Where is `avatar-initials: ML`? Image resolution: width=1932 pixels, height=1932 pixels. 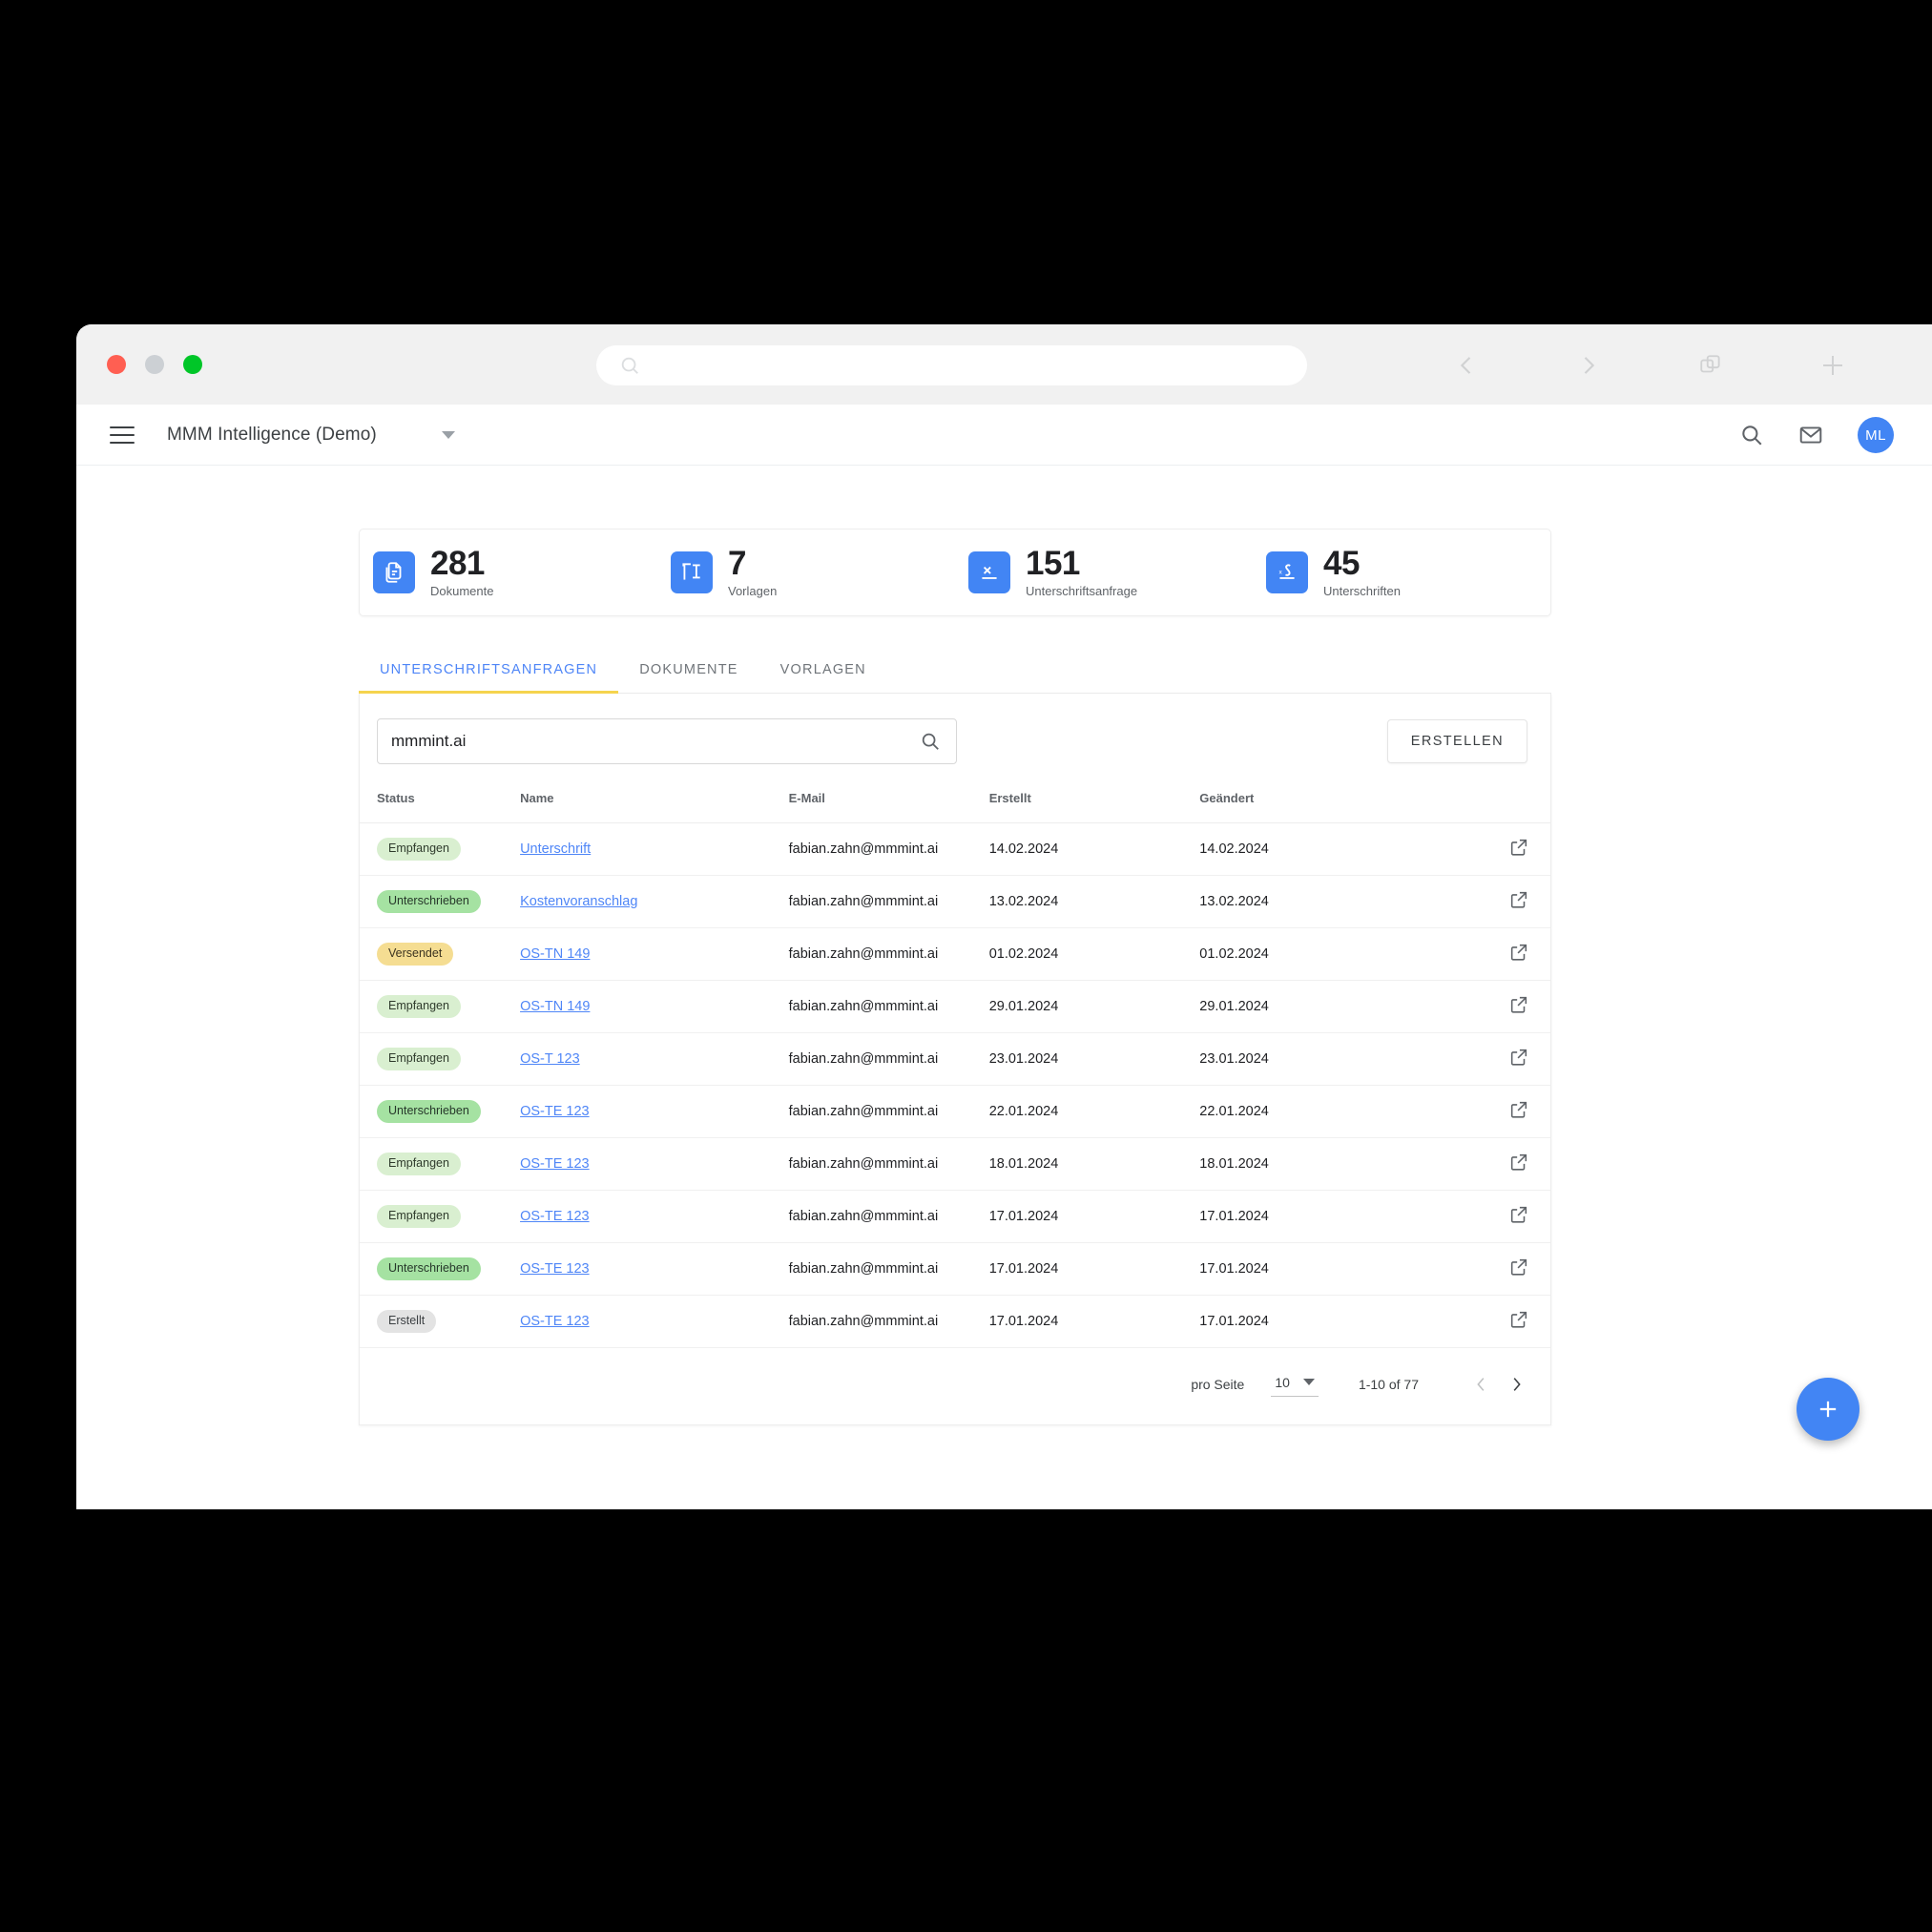 avatar-initials: ML is located at coordinates (1875, 435).